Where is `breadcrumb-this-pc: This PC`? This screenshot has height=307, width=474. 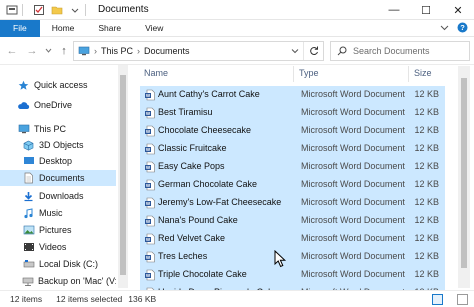 breadcrumb-this-pc: This PC is located at coordinates (117, 51).